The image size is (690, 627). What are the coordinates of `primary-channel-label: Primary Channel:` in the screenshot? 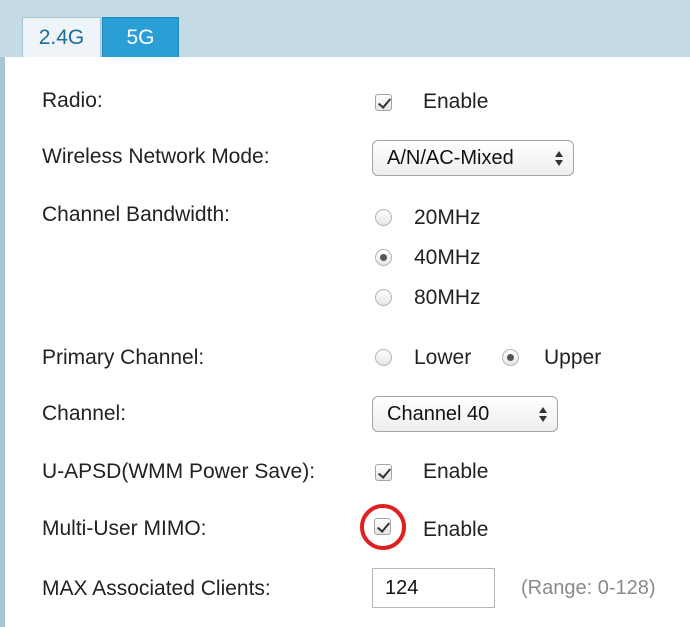 It's located at (123, 357).